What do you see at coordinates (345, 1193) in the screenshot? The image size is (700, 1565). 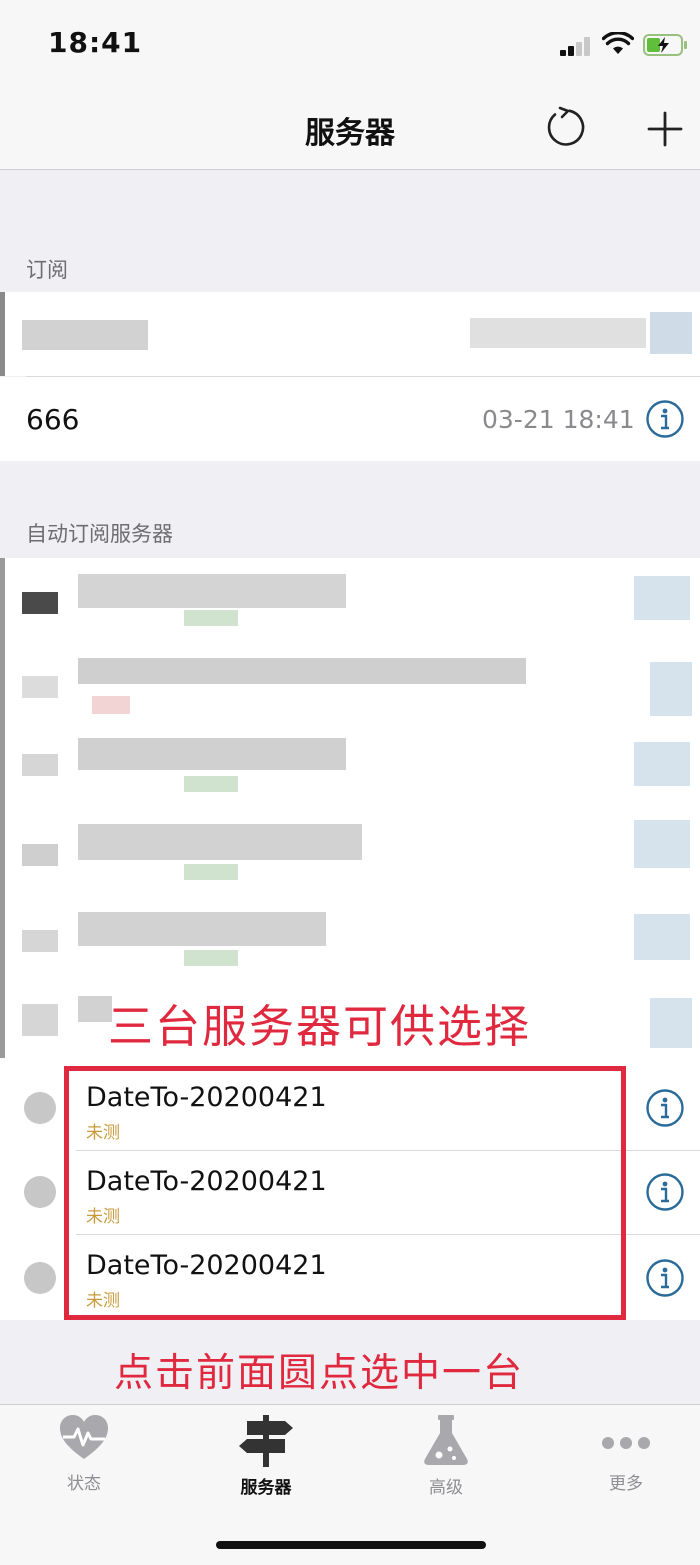 I see `annotation-highlight-box` at bounding box center [345, 1193].